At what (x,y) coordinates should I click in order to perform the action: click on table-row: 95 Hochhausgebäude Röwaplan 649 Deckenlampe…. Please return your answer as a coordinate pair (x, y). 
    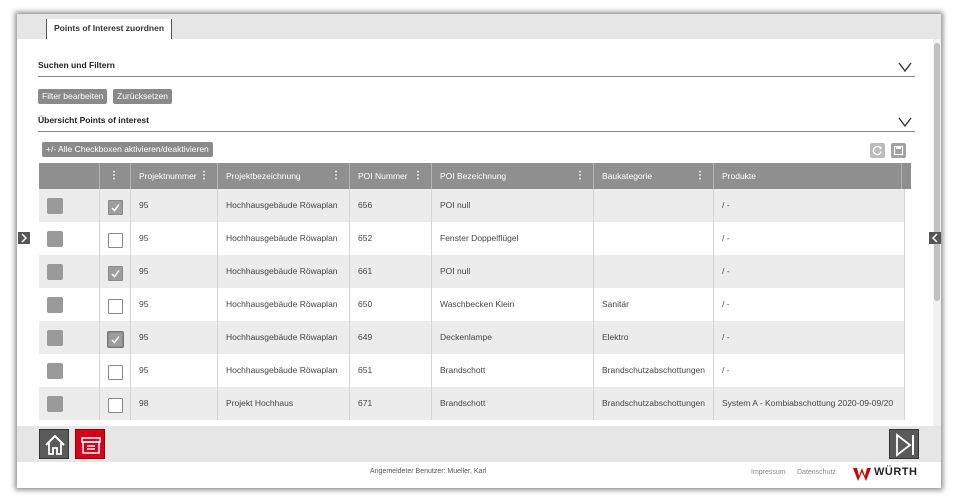
    Looking at the image, I should click on (472, 337).